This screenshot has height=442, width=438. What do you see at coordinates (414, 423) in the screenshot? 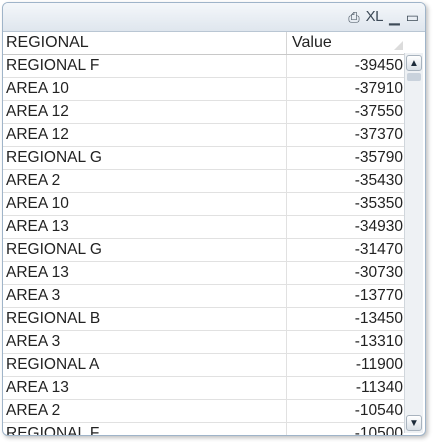
I see `scroll-down-icon: ▼` at bounding box center [414, 423].